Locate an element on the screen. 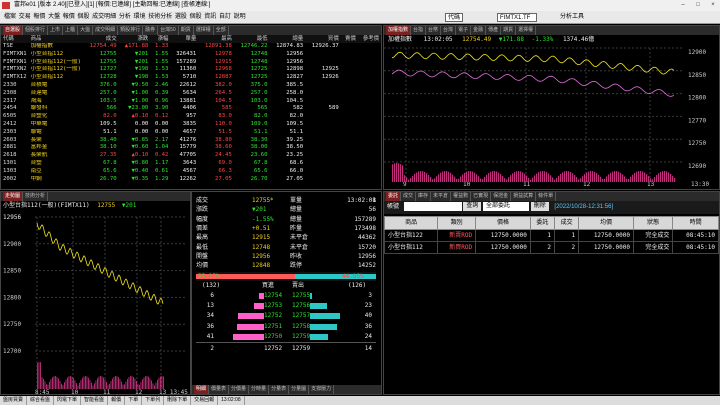 The width and height of the screenshot is (720, 405). ask-price: 12759 is located at coordinates (301, 336).